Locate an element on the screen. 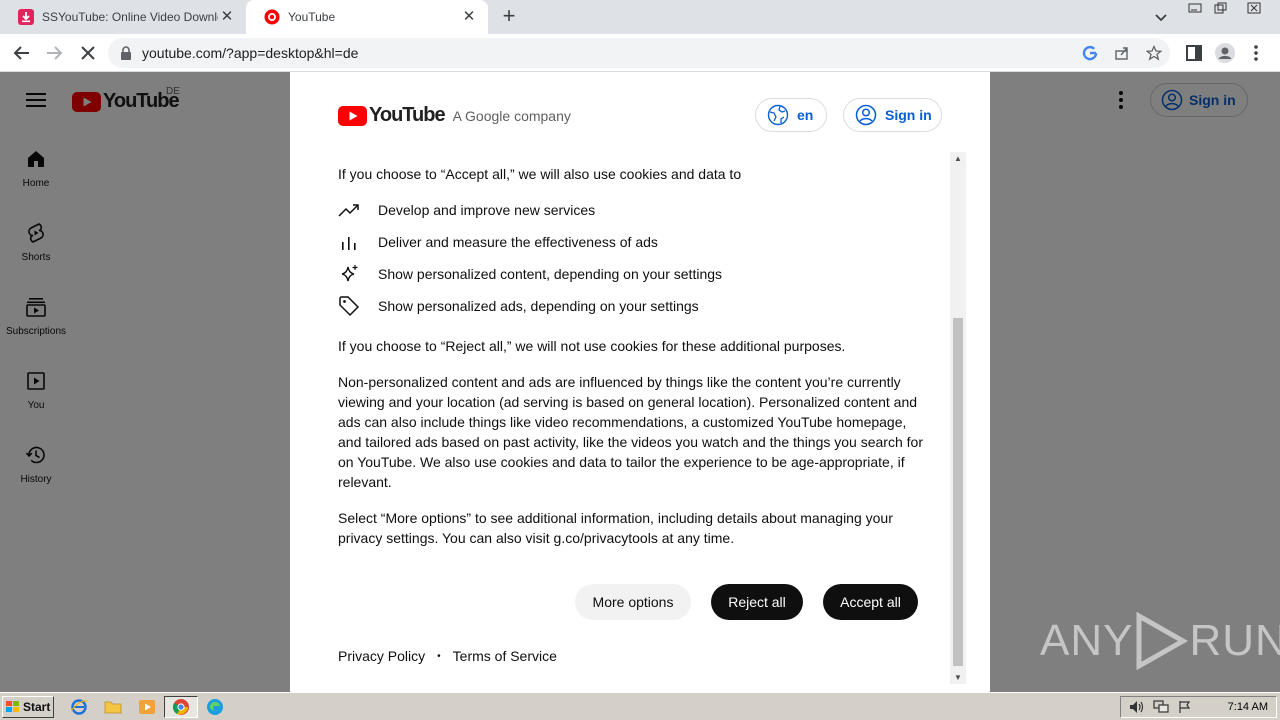 The width and height of the screenshot is (1280, 720). accept-all-button: Accept all is located at coordinates (870, 602).